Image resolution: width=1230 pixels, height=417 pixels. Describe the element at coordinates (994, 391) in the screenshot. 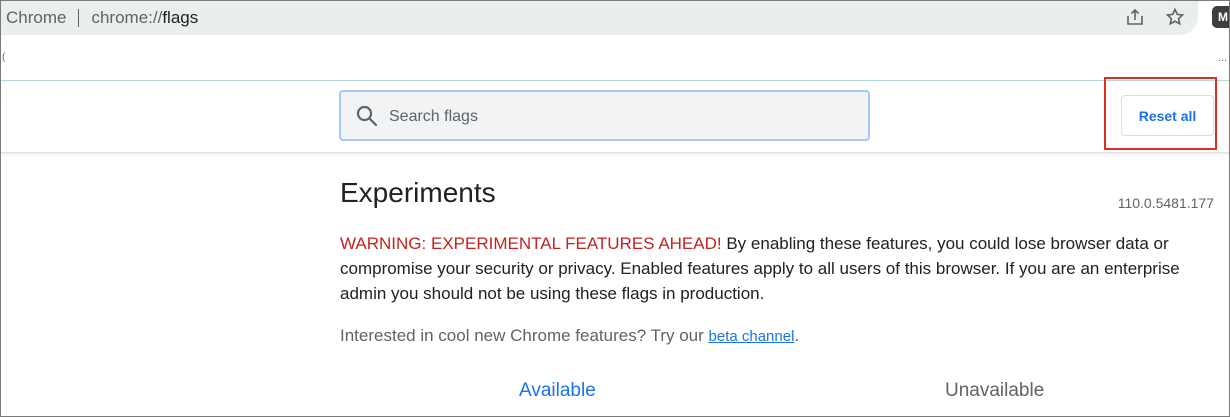

I see `tab-unavailable: Unavailable` at that location.